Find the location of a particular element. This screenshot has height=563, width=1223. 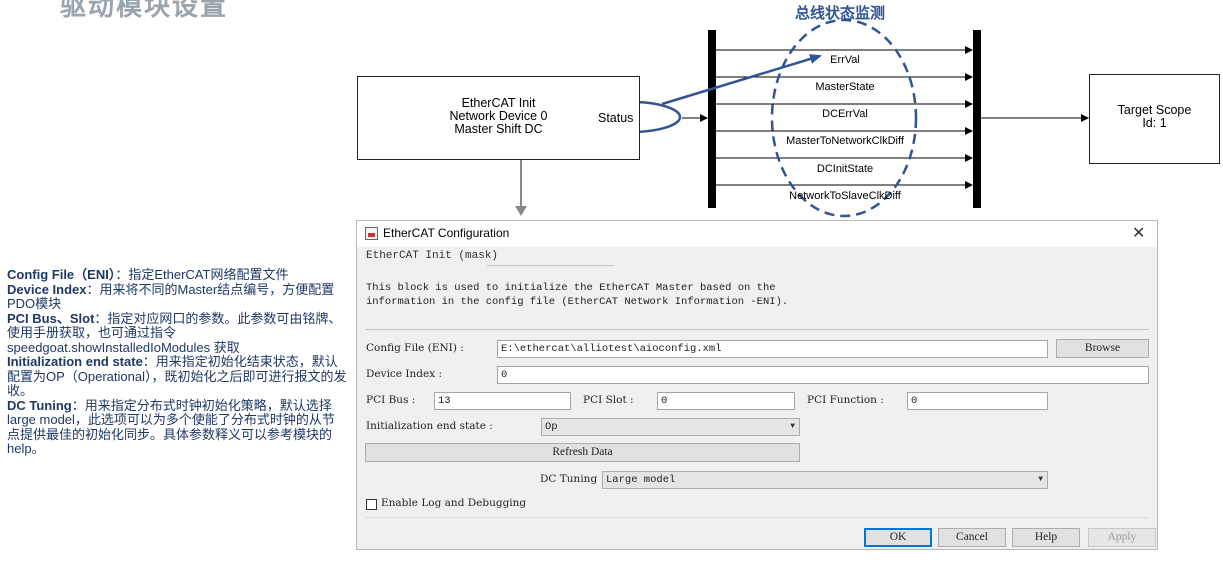

dc-tuning-select: Large model ▼ is located at coordinates (825, 480).